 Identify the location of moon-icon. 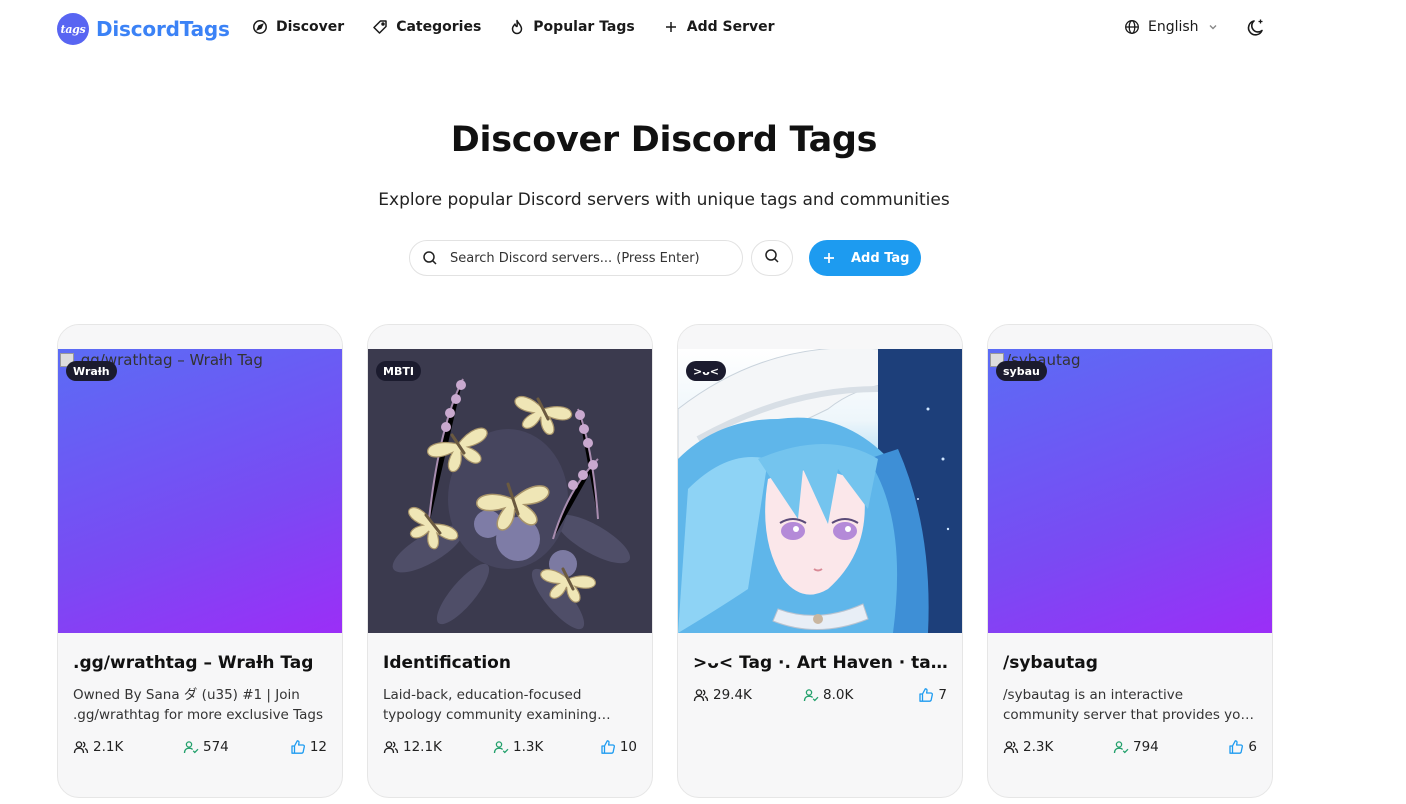
(1256, 30).